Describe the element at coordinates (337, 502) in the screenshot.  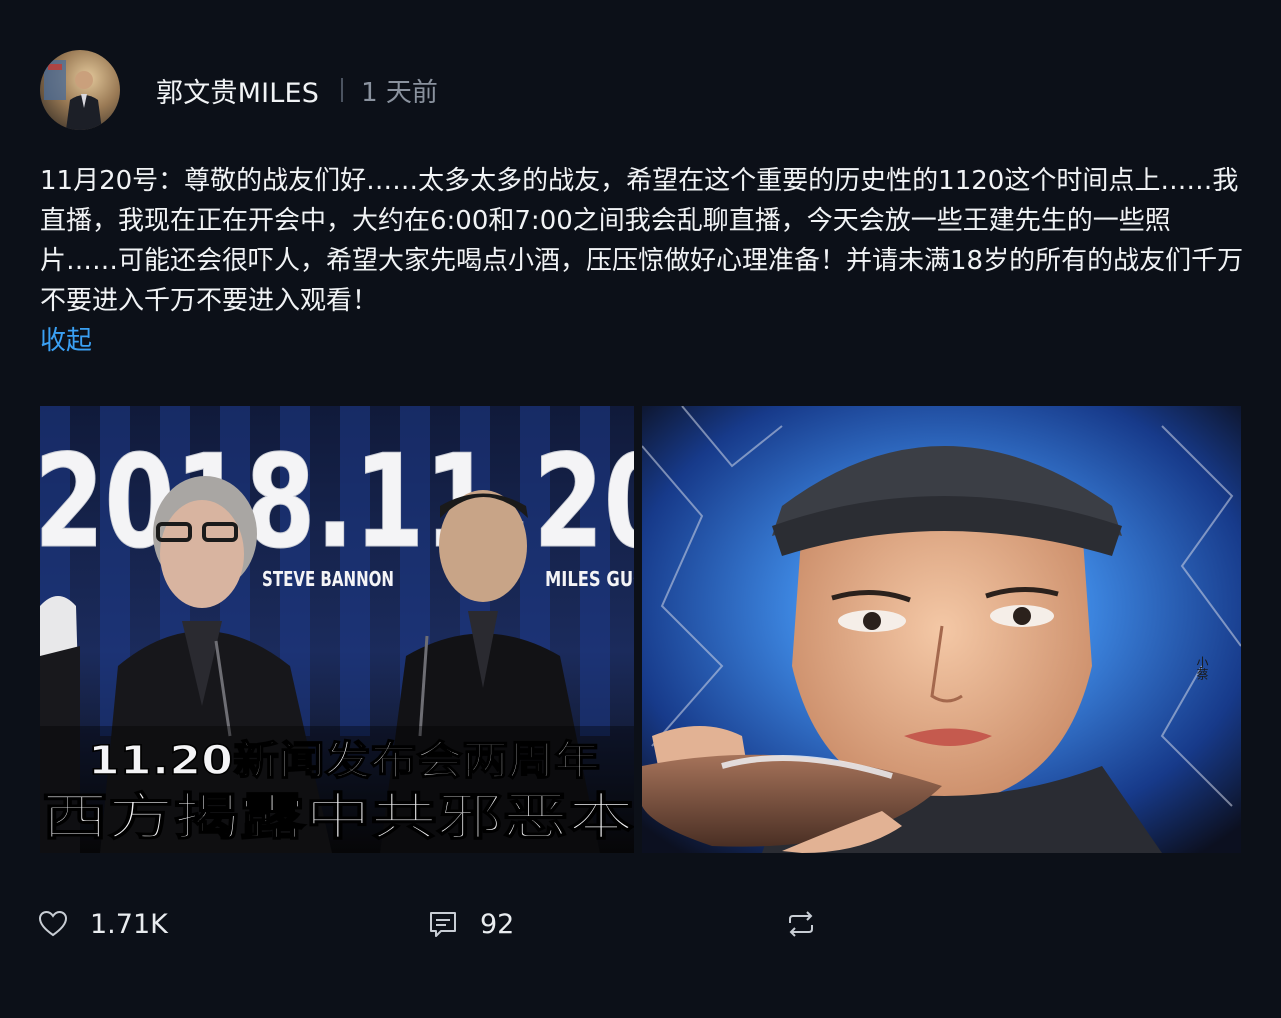
I see `date-banner: 2018.11.20` at that location.